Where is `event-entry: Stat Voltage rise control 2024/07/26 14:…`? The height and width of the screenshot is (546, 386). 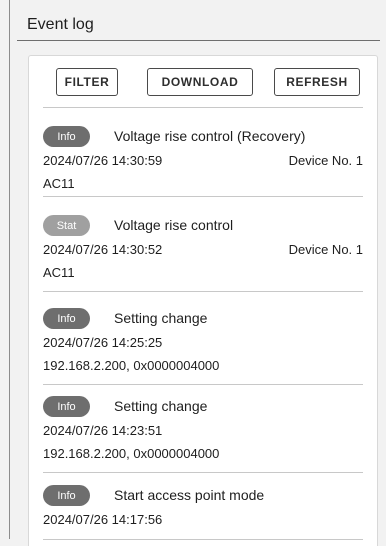
event-entry: Stat Voltage rise control 2024/07/26 14:… is located at coordinates (203, 253).